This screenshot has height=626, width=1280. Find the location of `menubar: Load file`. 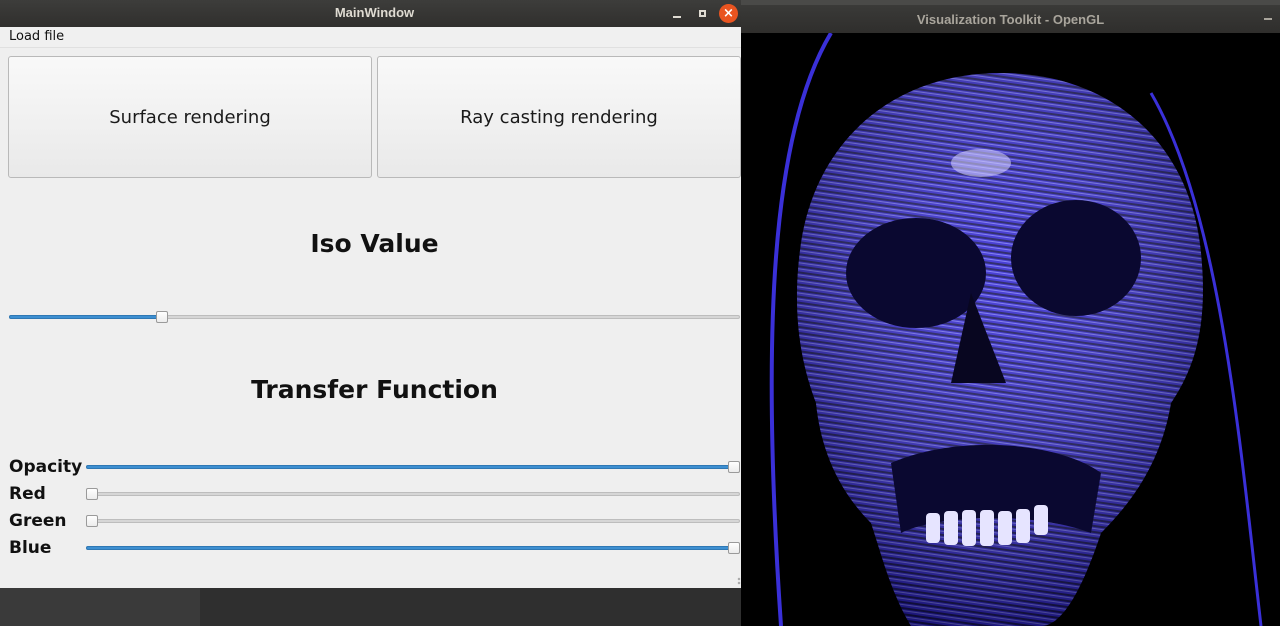

menubar: Load file is located at coordinates (374, 37).